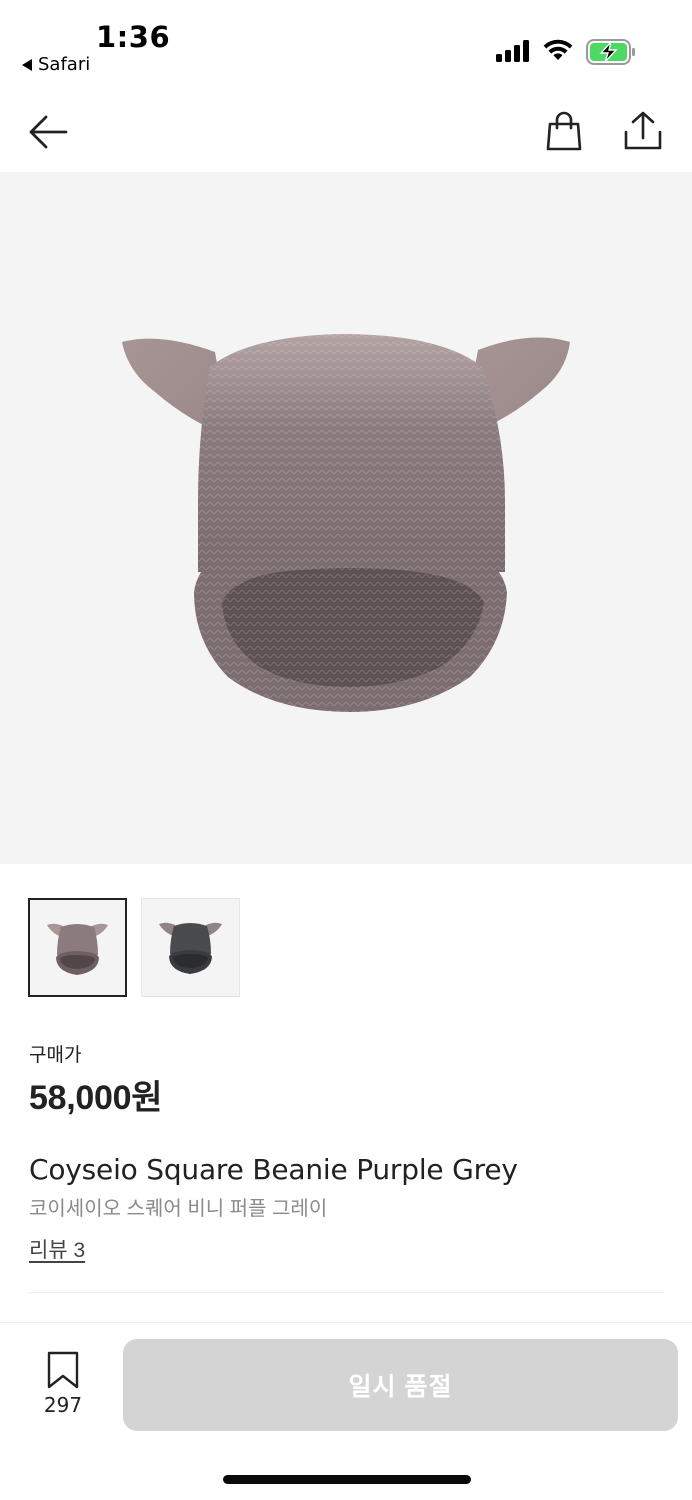 The height and width of the screenshot is (1500, 692). I want to click on navigation-bar, so click(346, 134).